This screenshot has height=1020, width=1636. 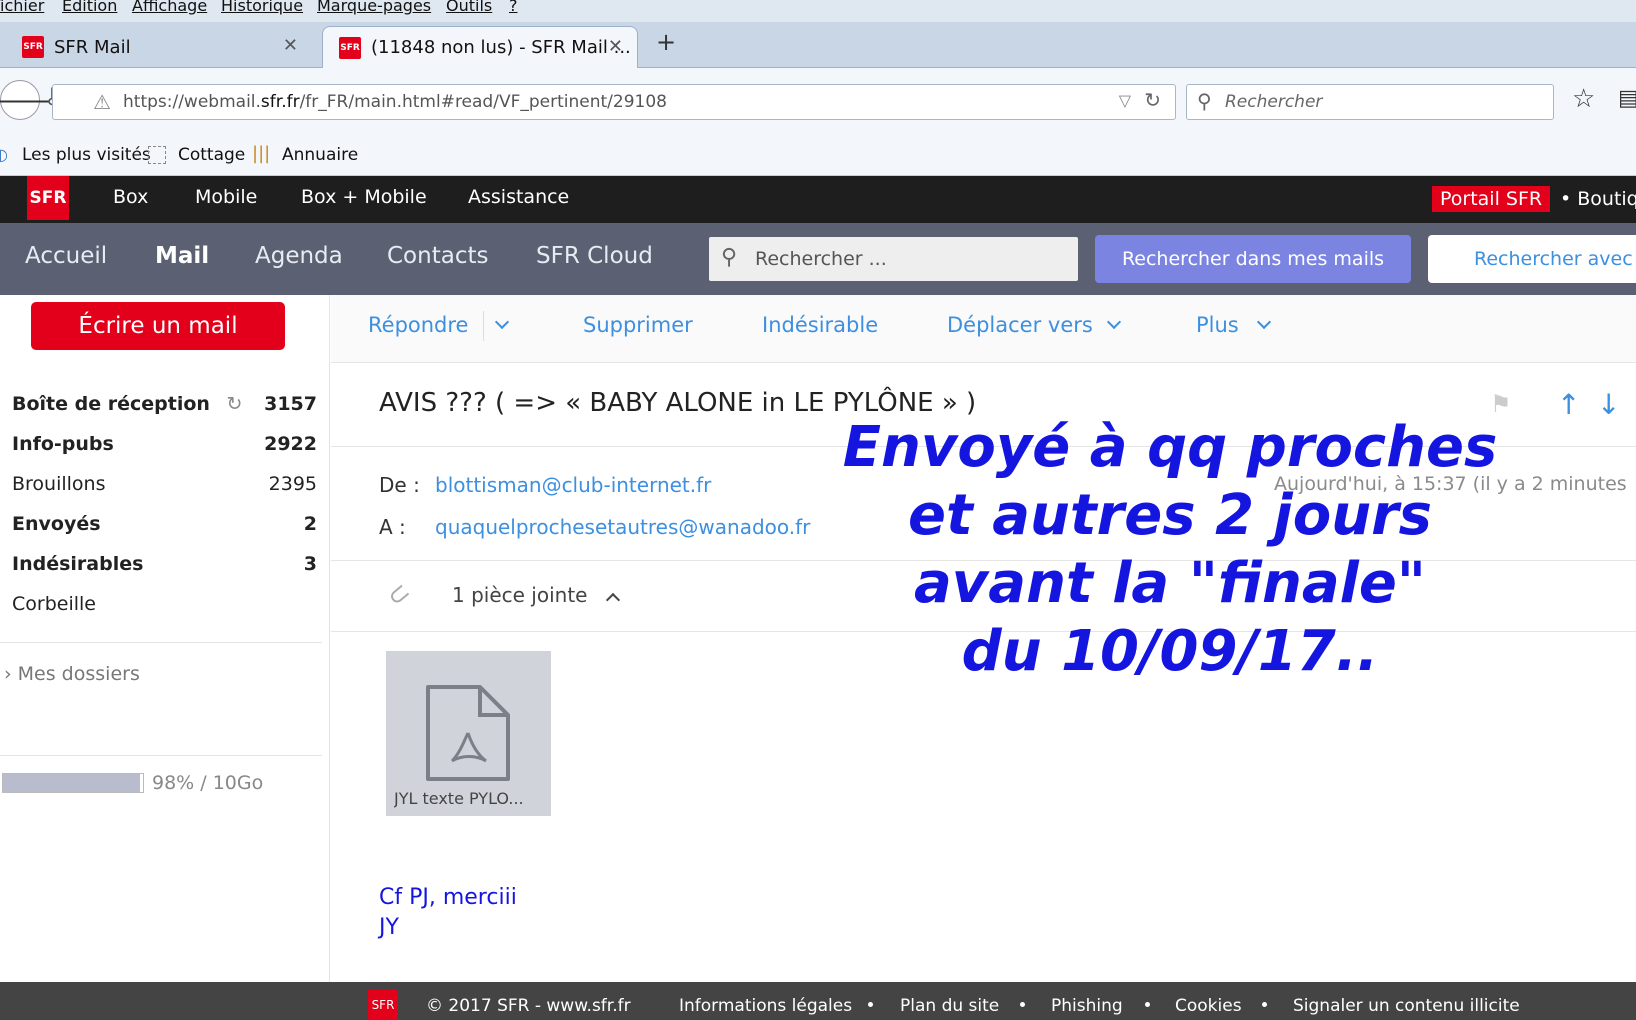 What do you see at coordinates (622, 527) in the screenshot?
I see `to-address: quaquelprochesetautres@wanadoo.fr` at bounding box center [622, 527].